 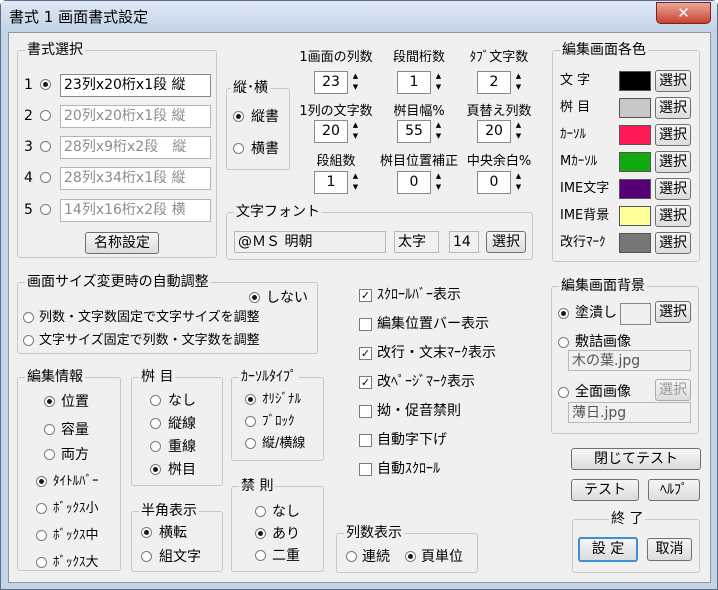 What do you see at coordinates (563, 342) in the screenshot?
I see `bg-tile-radio` at bounding box center [563, 342].